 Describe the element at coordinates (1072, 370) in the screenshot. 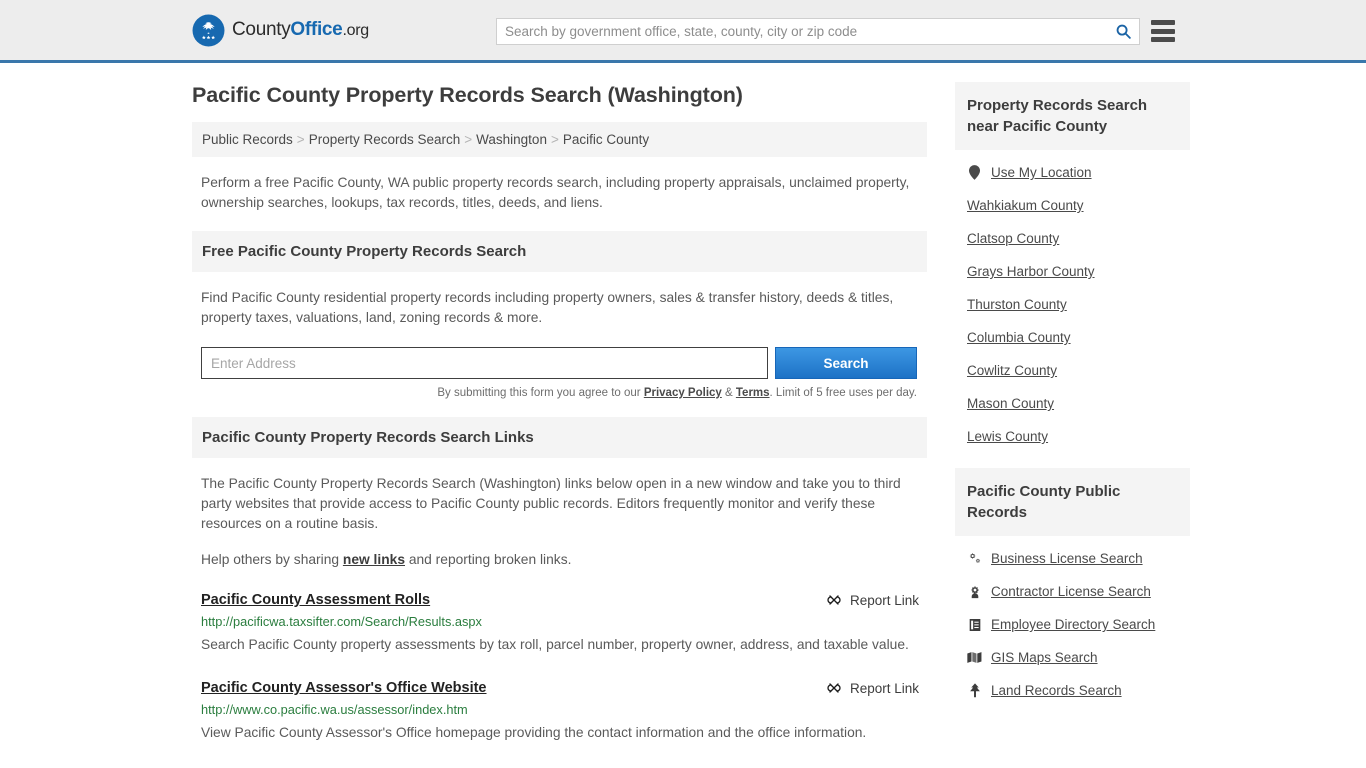

I see `sidebar-item-cowlitz-county: Cowlitz County` at that location.